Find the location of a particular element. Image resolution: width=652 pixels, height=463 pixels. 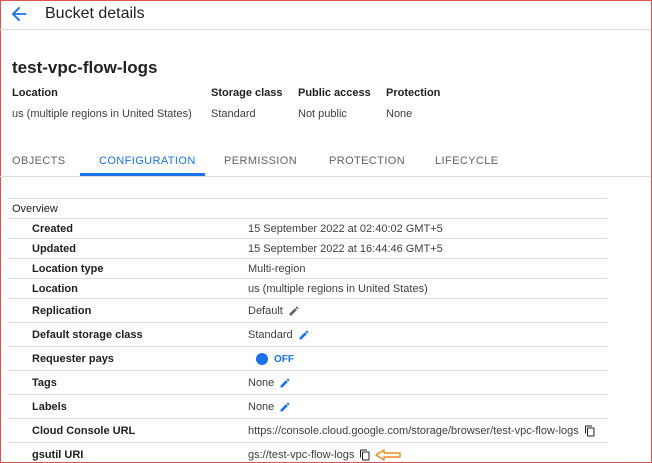

meta-label-public-access: Public access is located at coordinates (334, 93).